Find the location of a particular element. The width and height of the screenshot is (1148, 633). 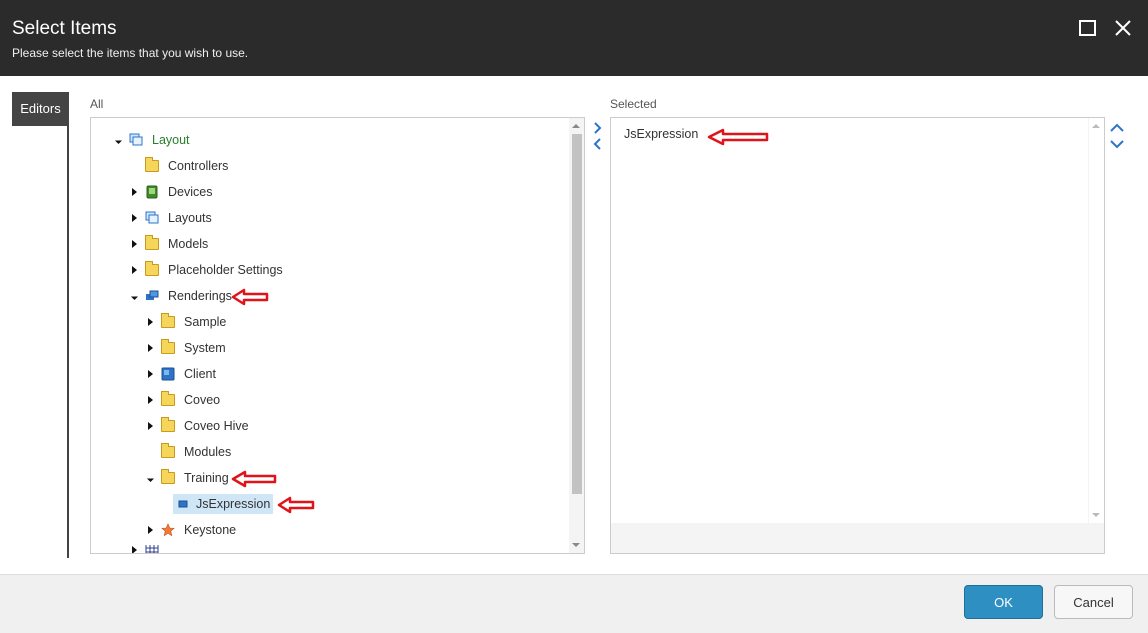

tree-scrollbar is located at coordinates (576, 335).